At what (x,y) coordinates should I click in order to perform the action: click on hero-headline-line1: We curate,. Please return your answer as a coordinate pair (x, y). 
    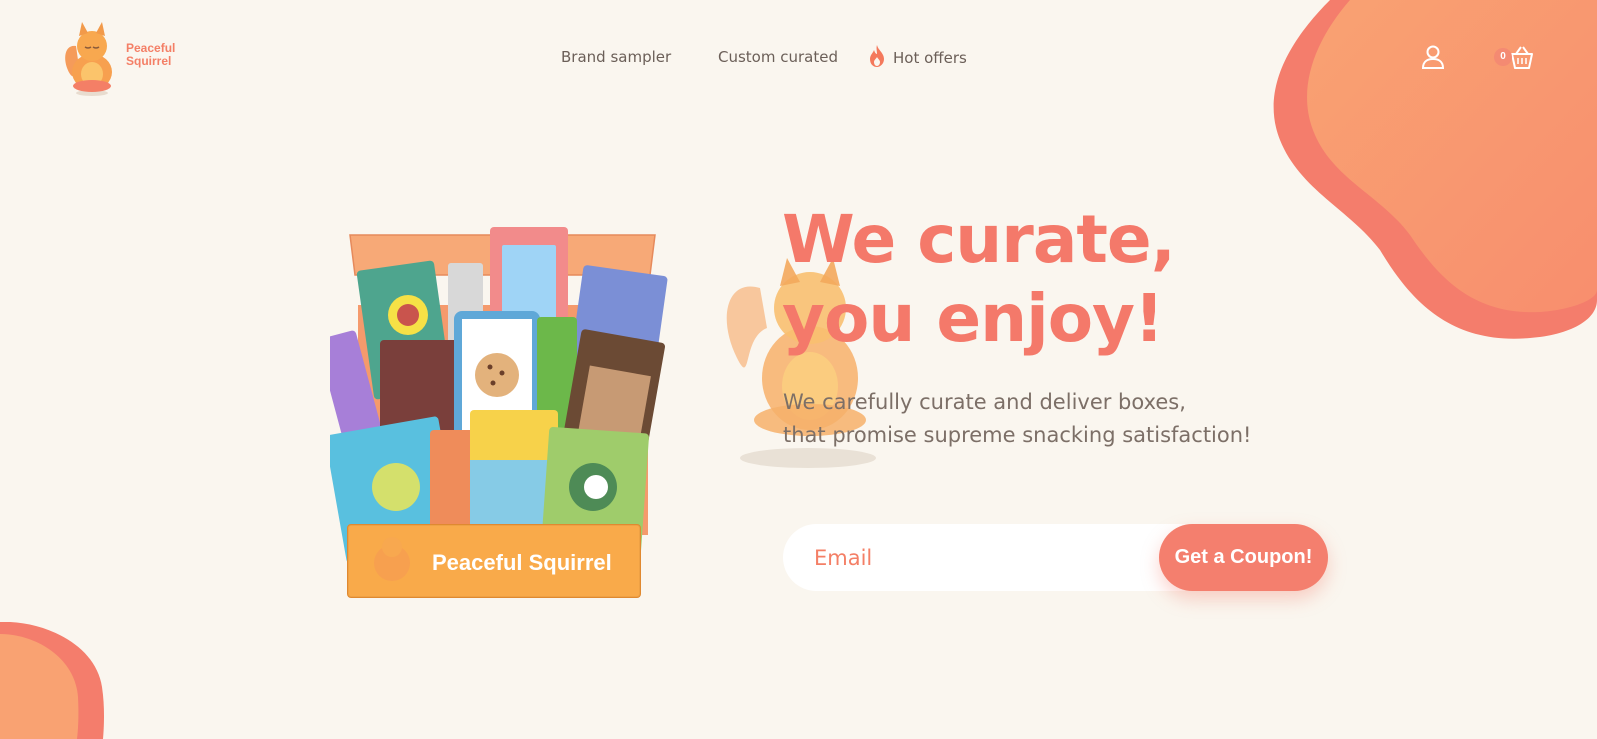
    Looking at the image, I should click on (979, 239).